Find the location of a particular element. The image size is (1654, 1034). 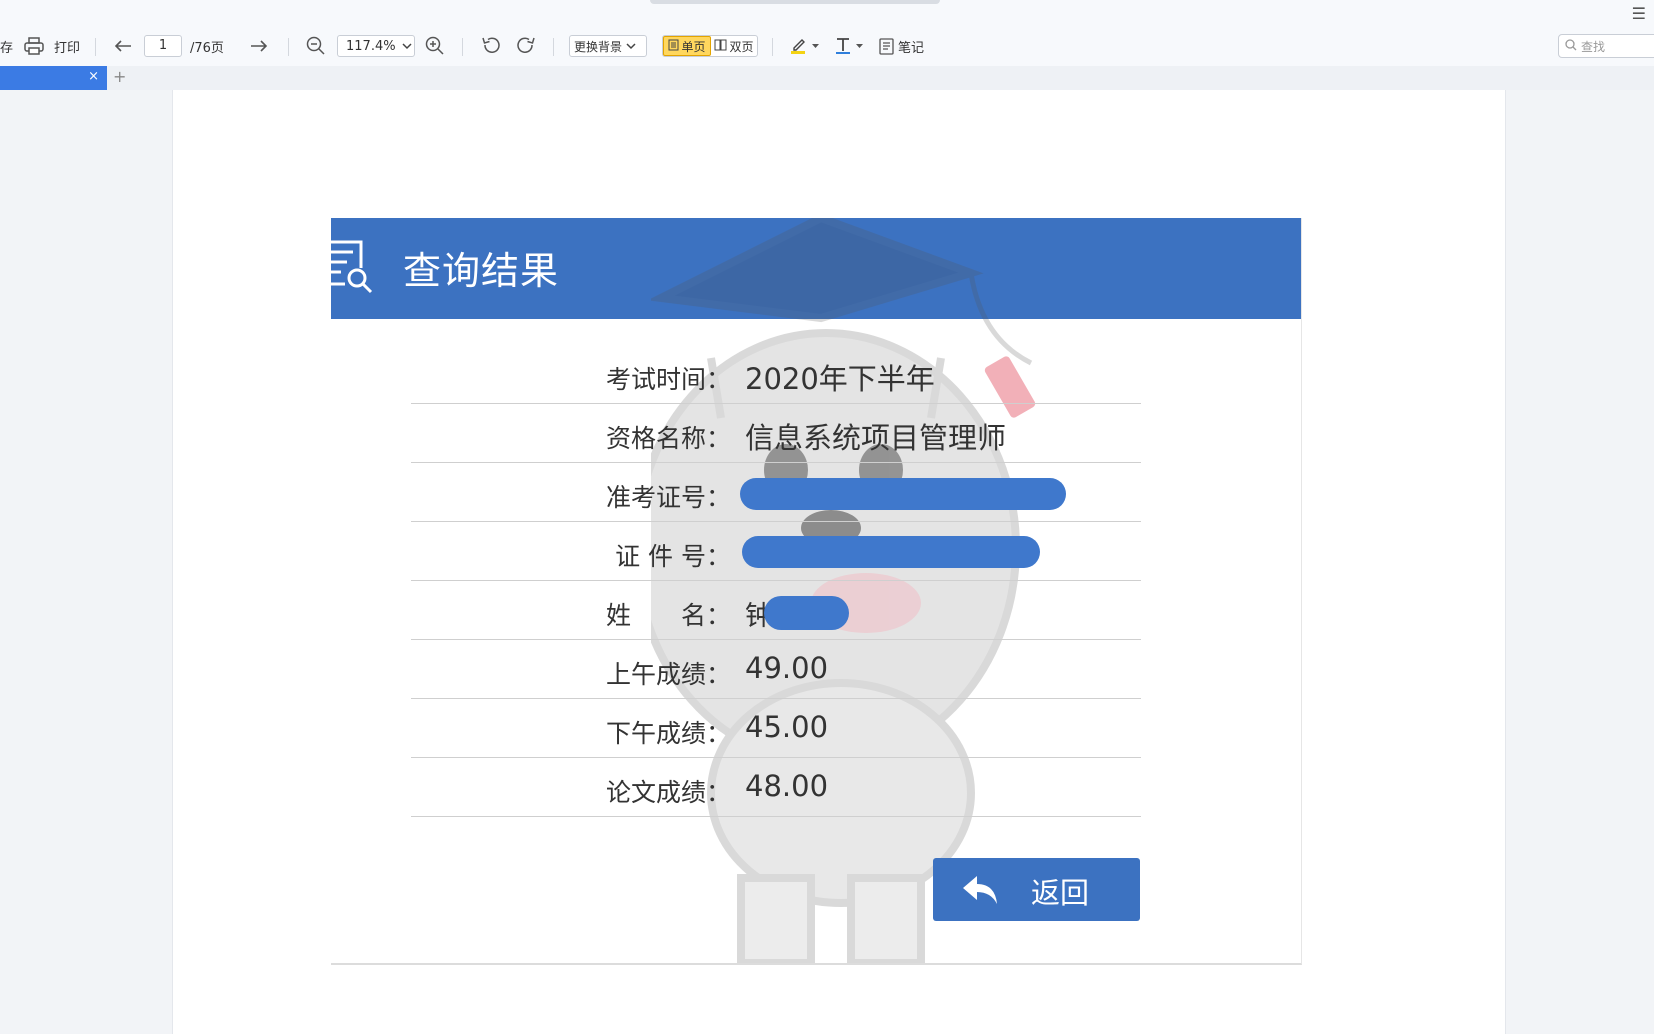

redacted-id-number is located at coordinates (891, 552).